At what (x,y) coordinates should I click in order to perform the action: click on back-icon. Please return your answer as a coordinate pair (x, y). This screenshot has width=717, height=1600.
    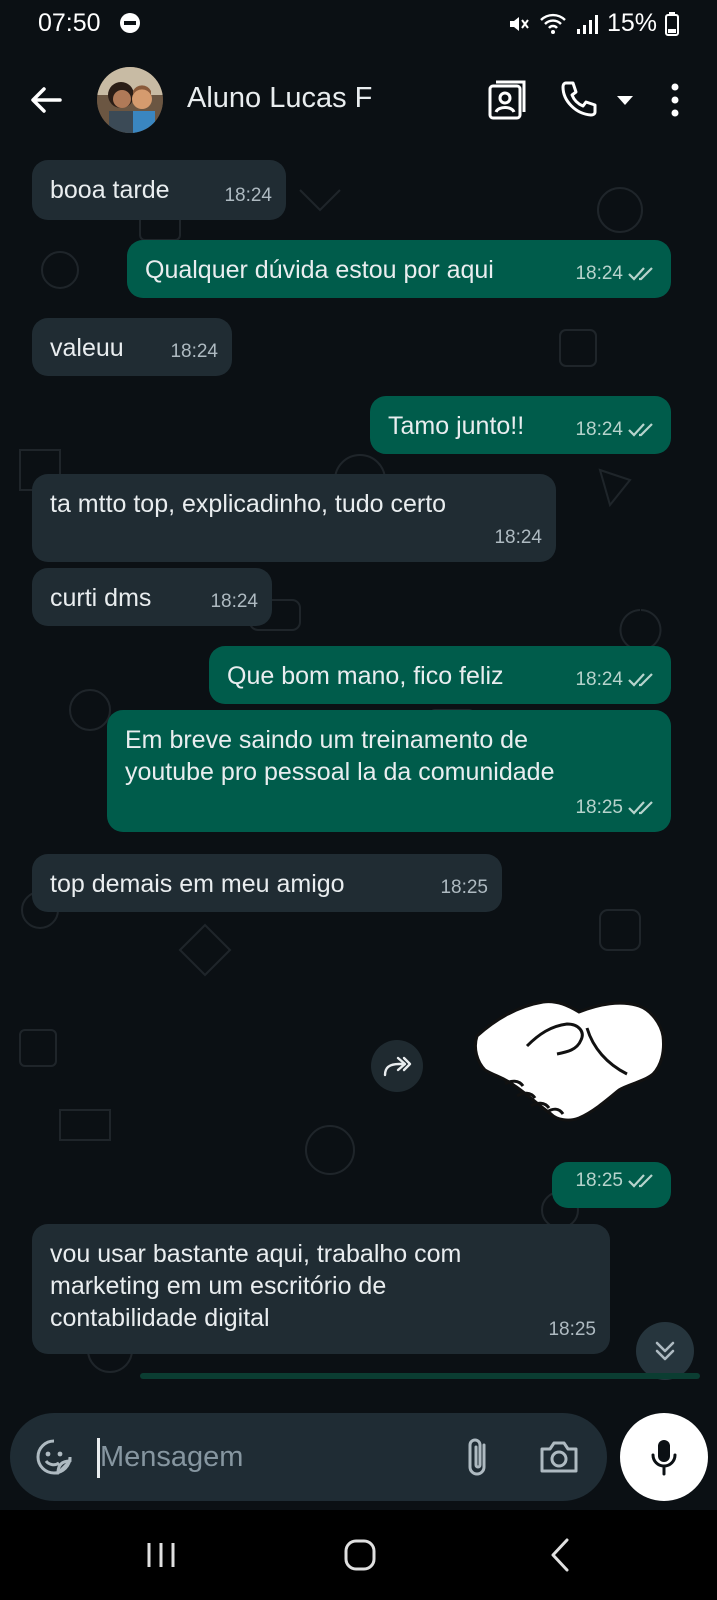
    Looking at the image, I should click on (560, 1555).